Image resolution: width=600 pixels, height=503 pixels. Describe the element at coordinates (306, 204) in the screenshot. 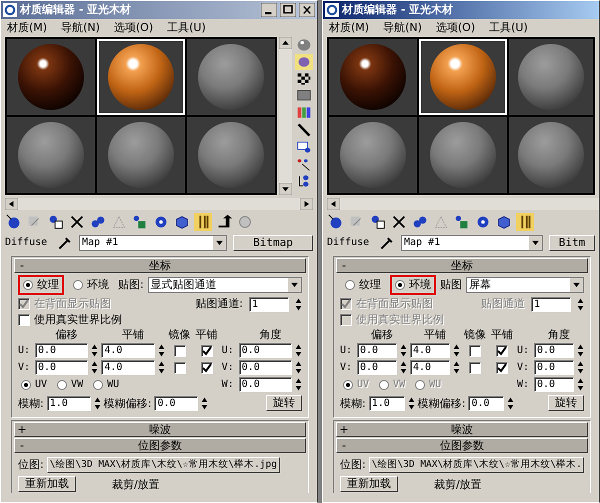

I see `scroll-right-icon` at that location.